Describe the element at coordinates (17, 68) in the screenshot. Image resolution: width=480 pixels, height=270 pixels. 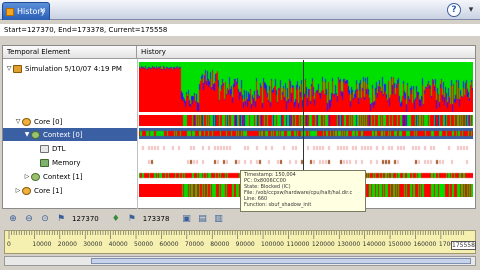
I see `simulation-icon` at that location.